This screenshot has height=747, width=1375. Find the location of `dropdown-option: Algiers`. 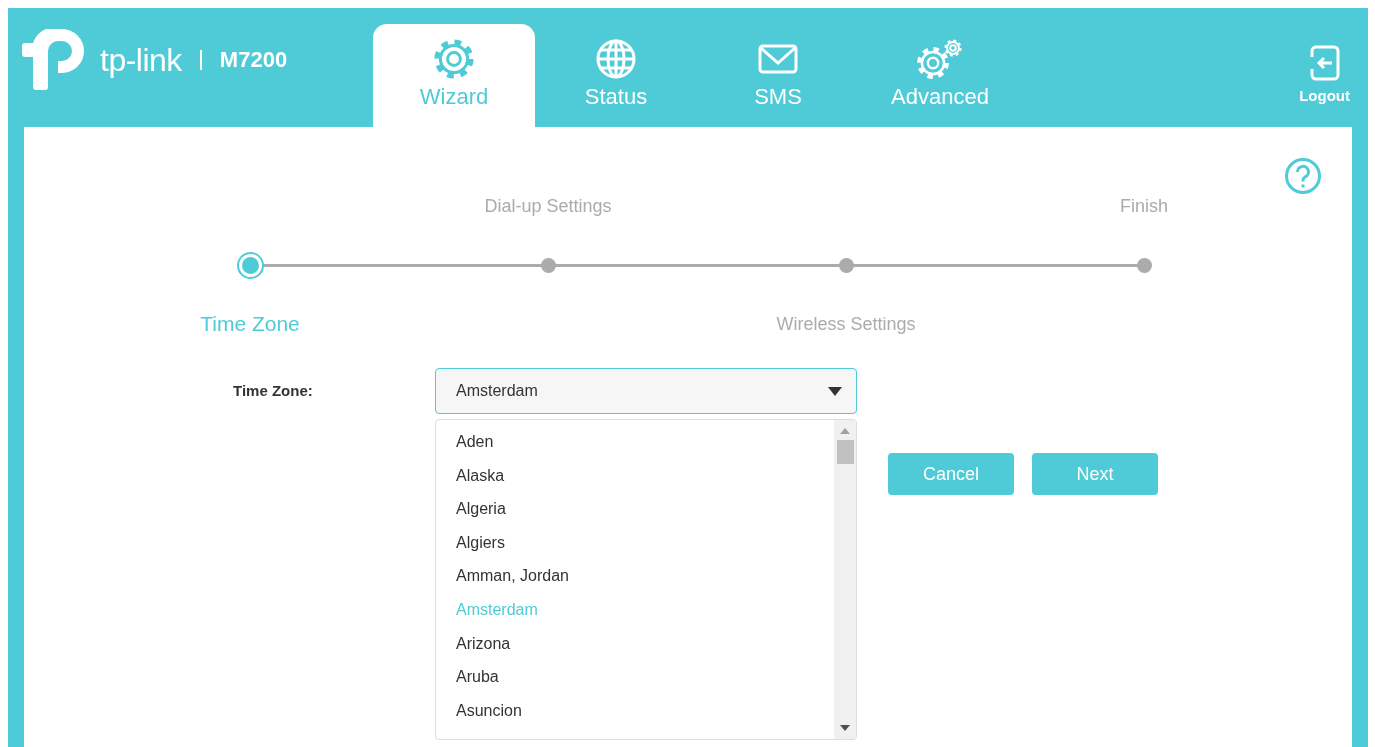

dropdown-option: Algiers is located at coordinates (635, 542).